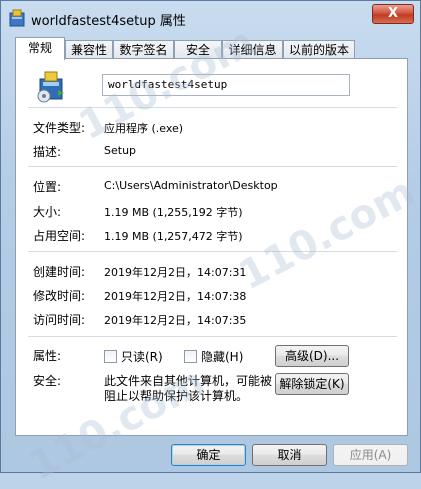 The width and height of the screenshot is (421, 489). Describe the element at coordinates (173, 236) in the screenshot. I see `size-on-disk-value: 1.19 MB (1,257,472 字节)` at that location.